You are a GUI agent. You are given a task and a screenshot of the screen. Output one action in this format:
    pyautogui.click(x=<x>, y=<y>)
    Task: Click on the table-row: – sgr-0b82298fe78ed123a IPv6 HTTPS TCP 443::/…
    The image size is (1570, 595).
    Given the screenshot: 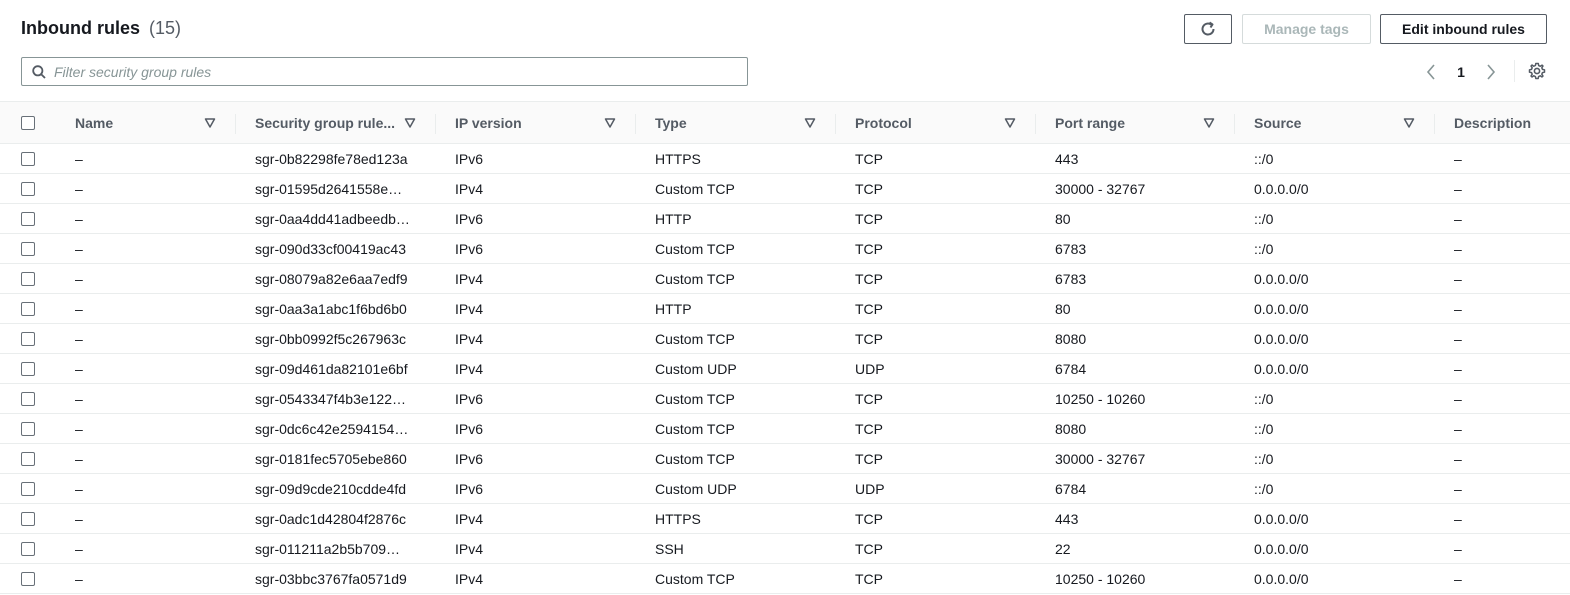 What is the action you would take?
    pyautogui.click(x=785, y=159)
    